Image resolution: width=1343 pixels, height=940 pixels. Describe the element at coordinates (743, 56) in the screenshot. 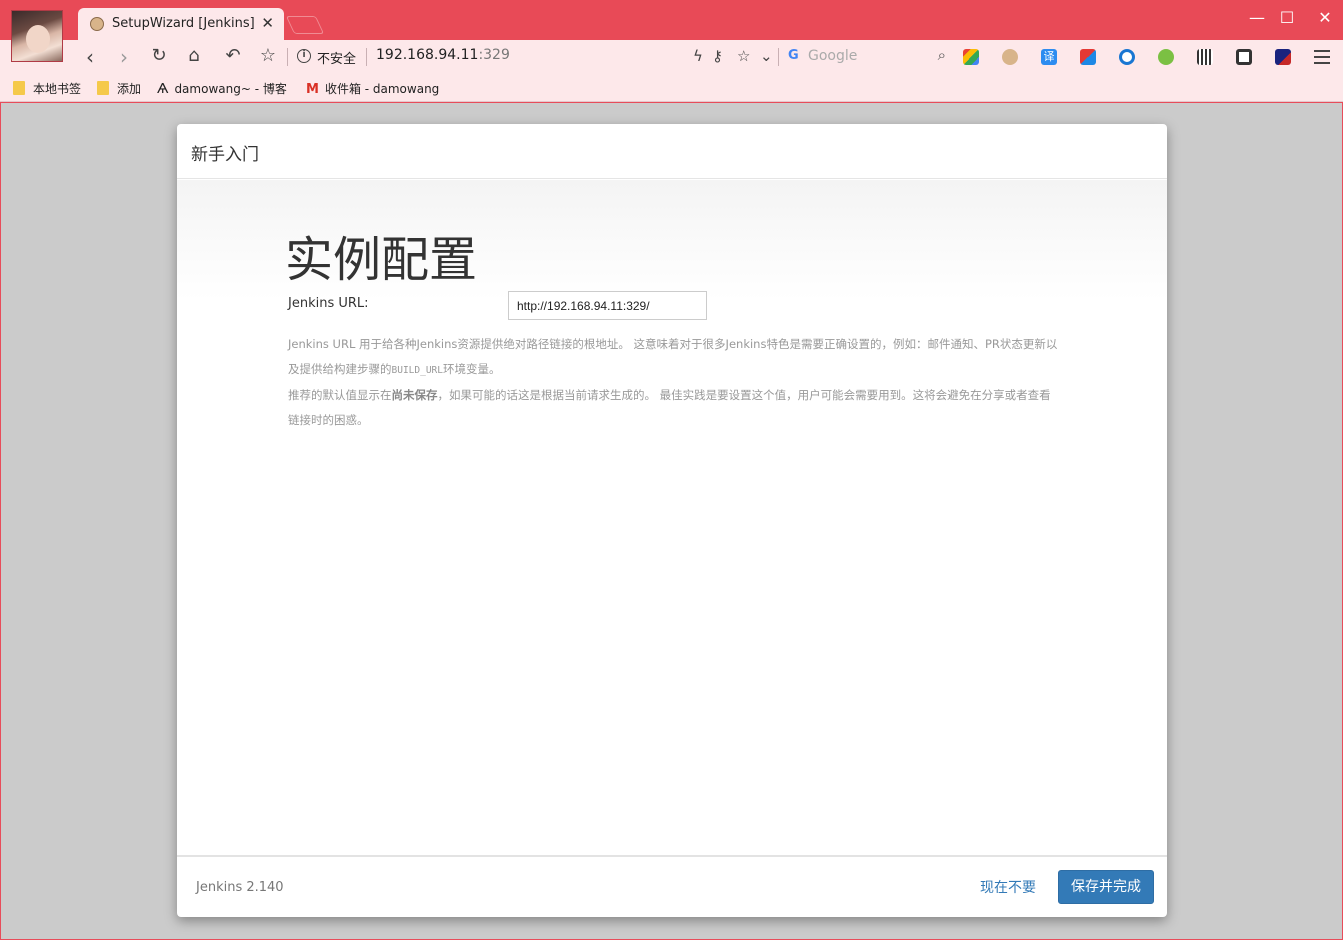

I see `favorite-icon: ☆` at that location.